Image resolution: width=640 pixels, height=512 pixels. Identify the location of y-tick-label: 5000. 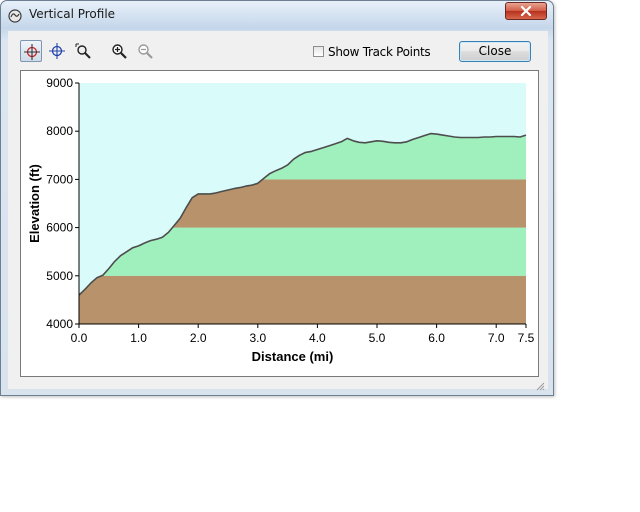
(59, 276).